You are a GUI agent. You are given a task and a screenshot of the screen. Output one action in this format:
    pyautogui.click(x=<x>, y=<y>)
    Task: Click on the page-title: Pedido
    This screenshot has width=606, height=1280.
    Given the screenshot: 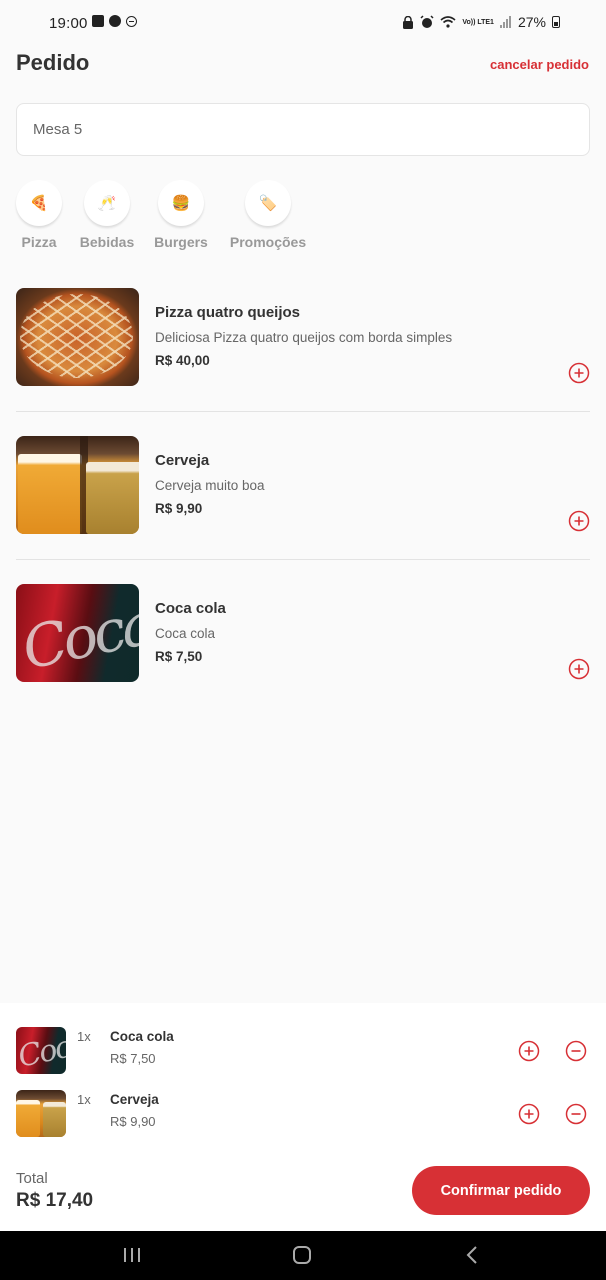 What is the action you would take?
    pyautogui.click(x=53, y=62)
    